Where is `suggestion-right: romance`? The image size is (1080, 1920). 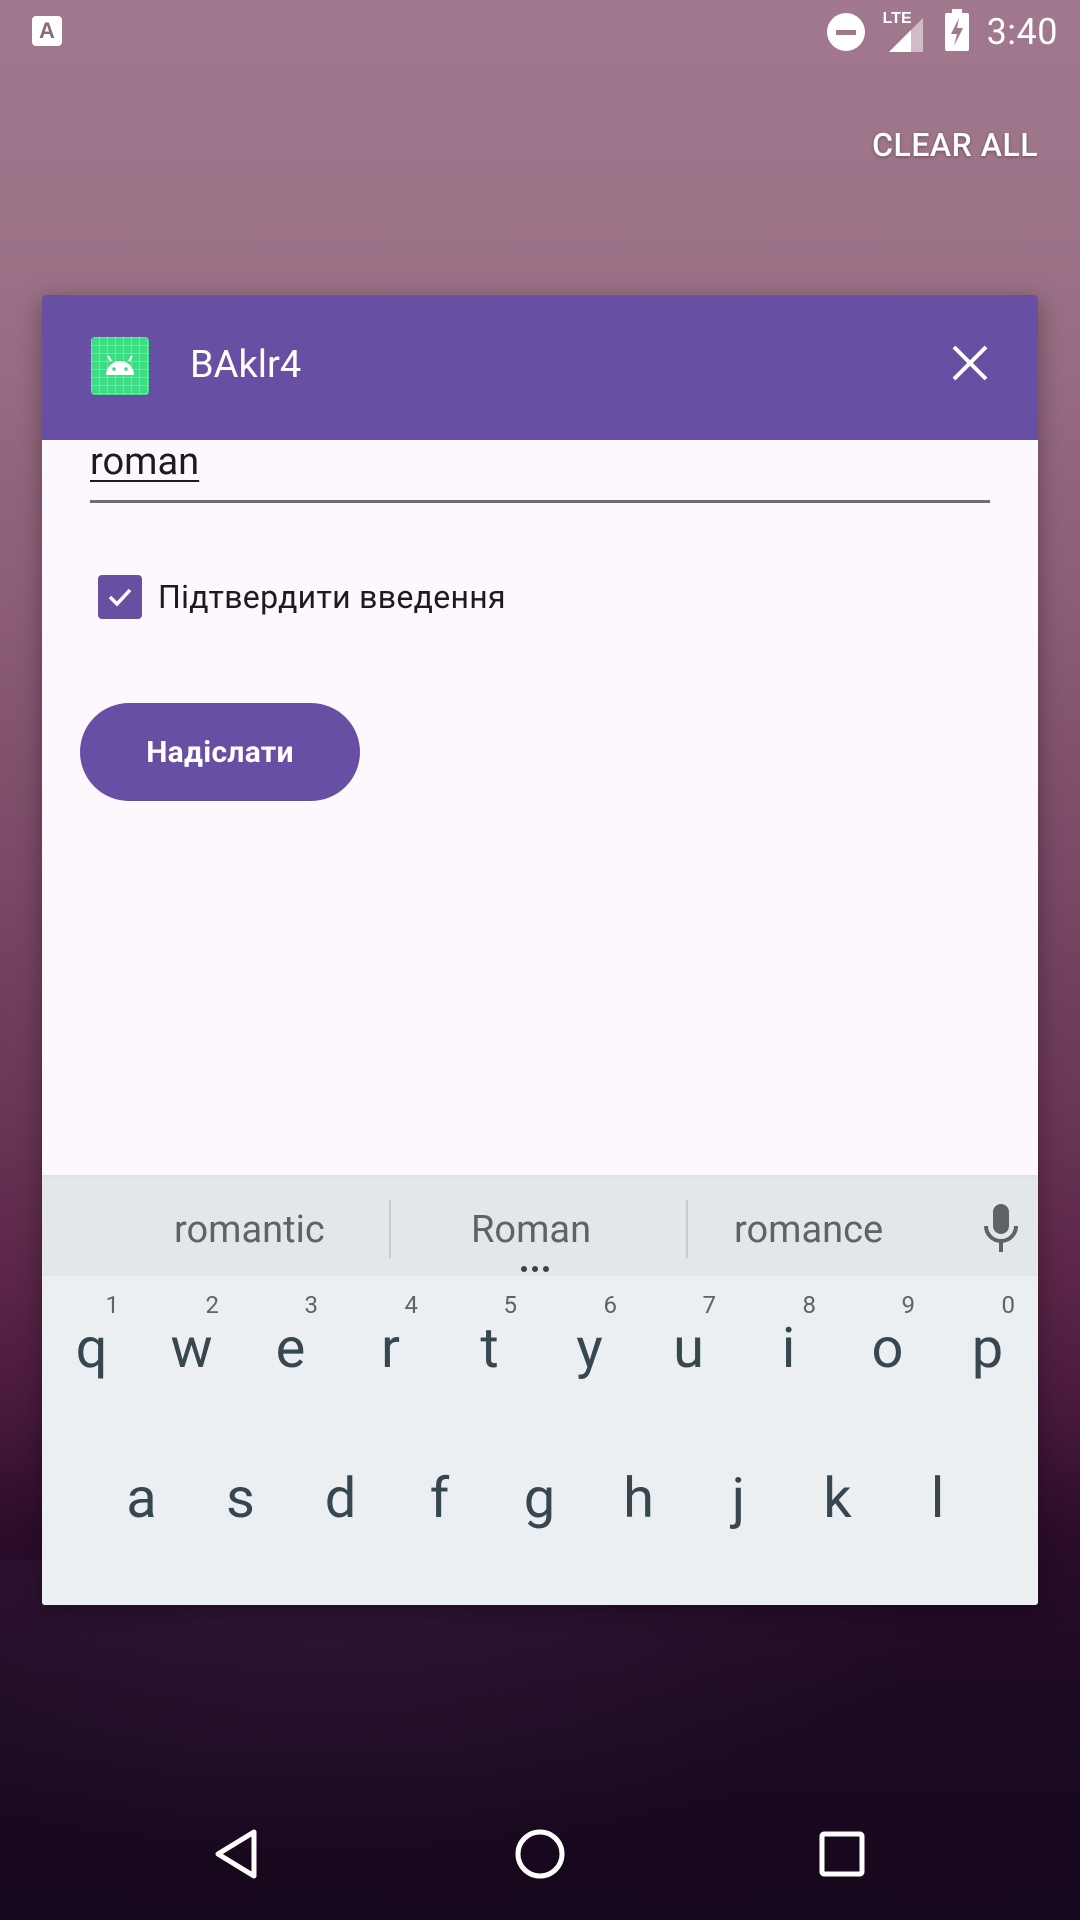
suggestion-right: romance is located at coordinates (808, 1230).